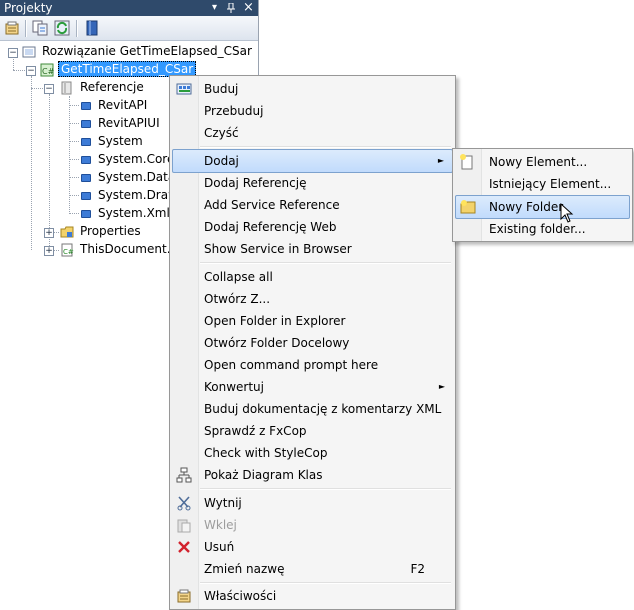  Describe the element at coordinates (128, 249) in the screenshot. I see `tree-node-thisdocument: ThisDocument.c` at that location.